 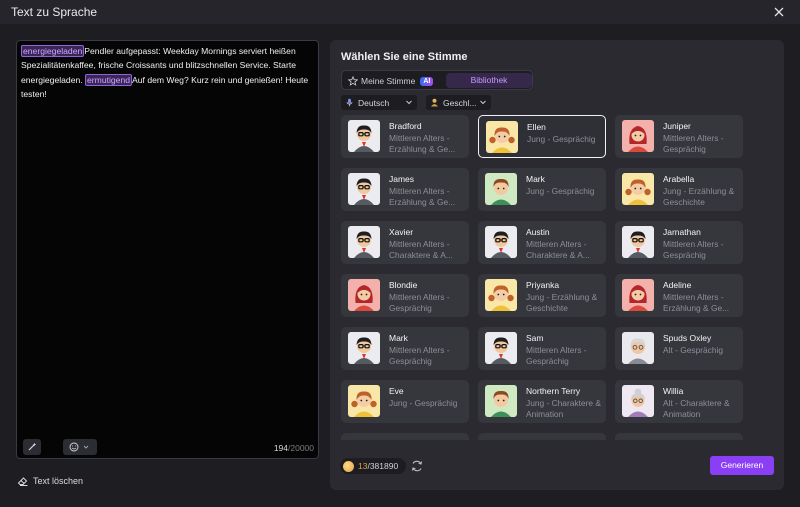 I want to click on voice-card: Sam Mittleren Alters - Gesprächig, so click(x=542, y=348).